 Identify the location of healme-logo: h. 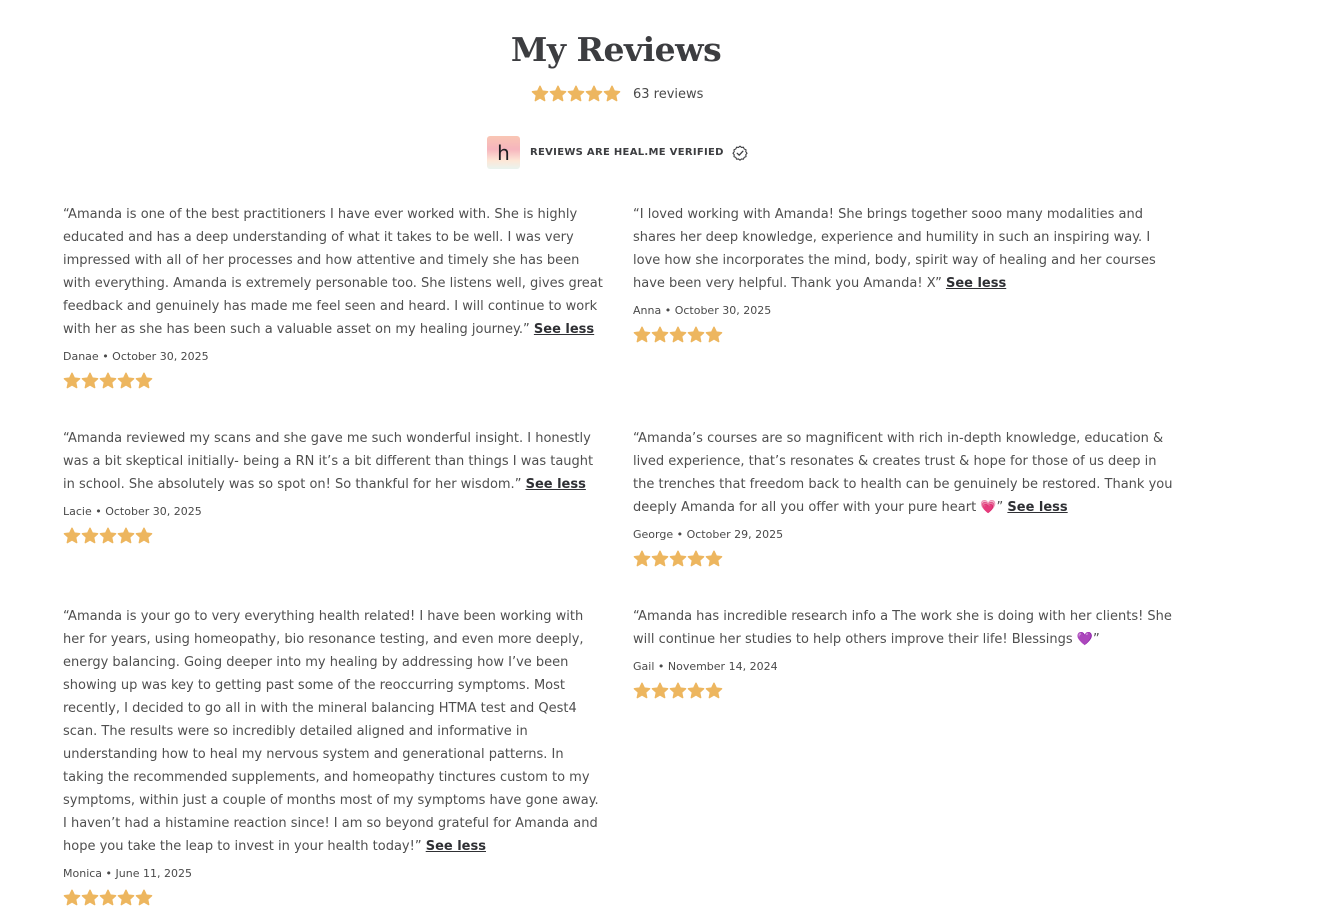
(503, 152).